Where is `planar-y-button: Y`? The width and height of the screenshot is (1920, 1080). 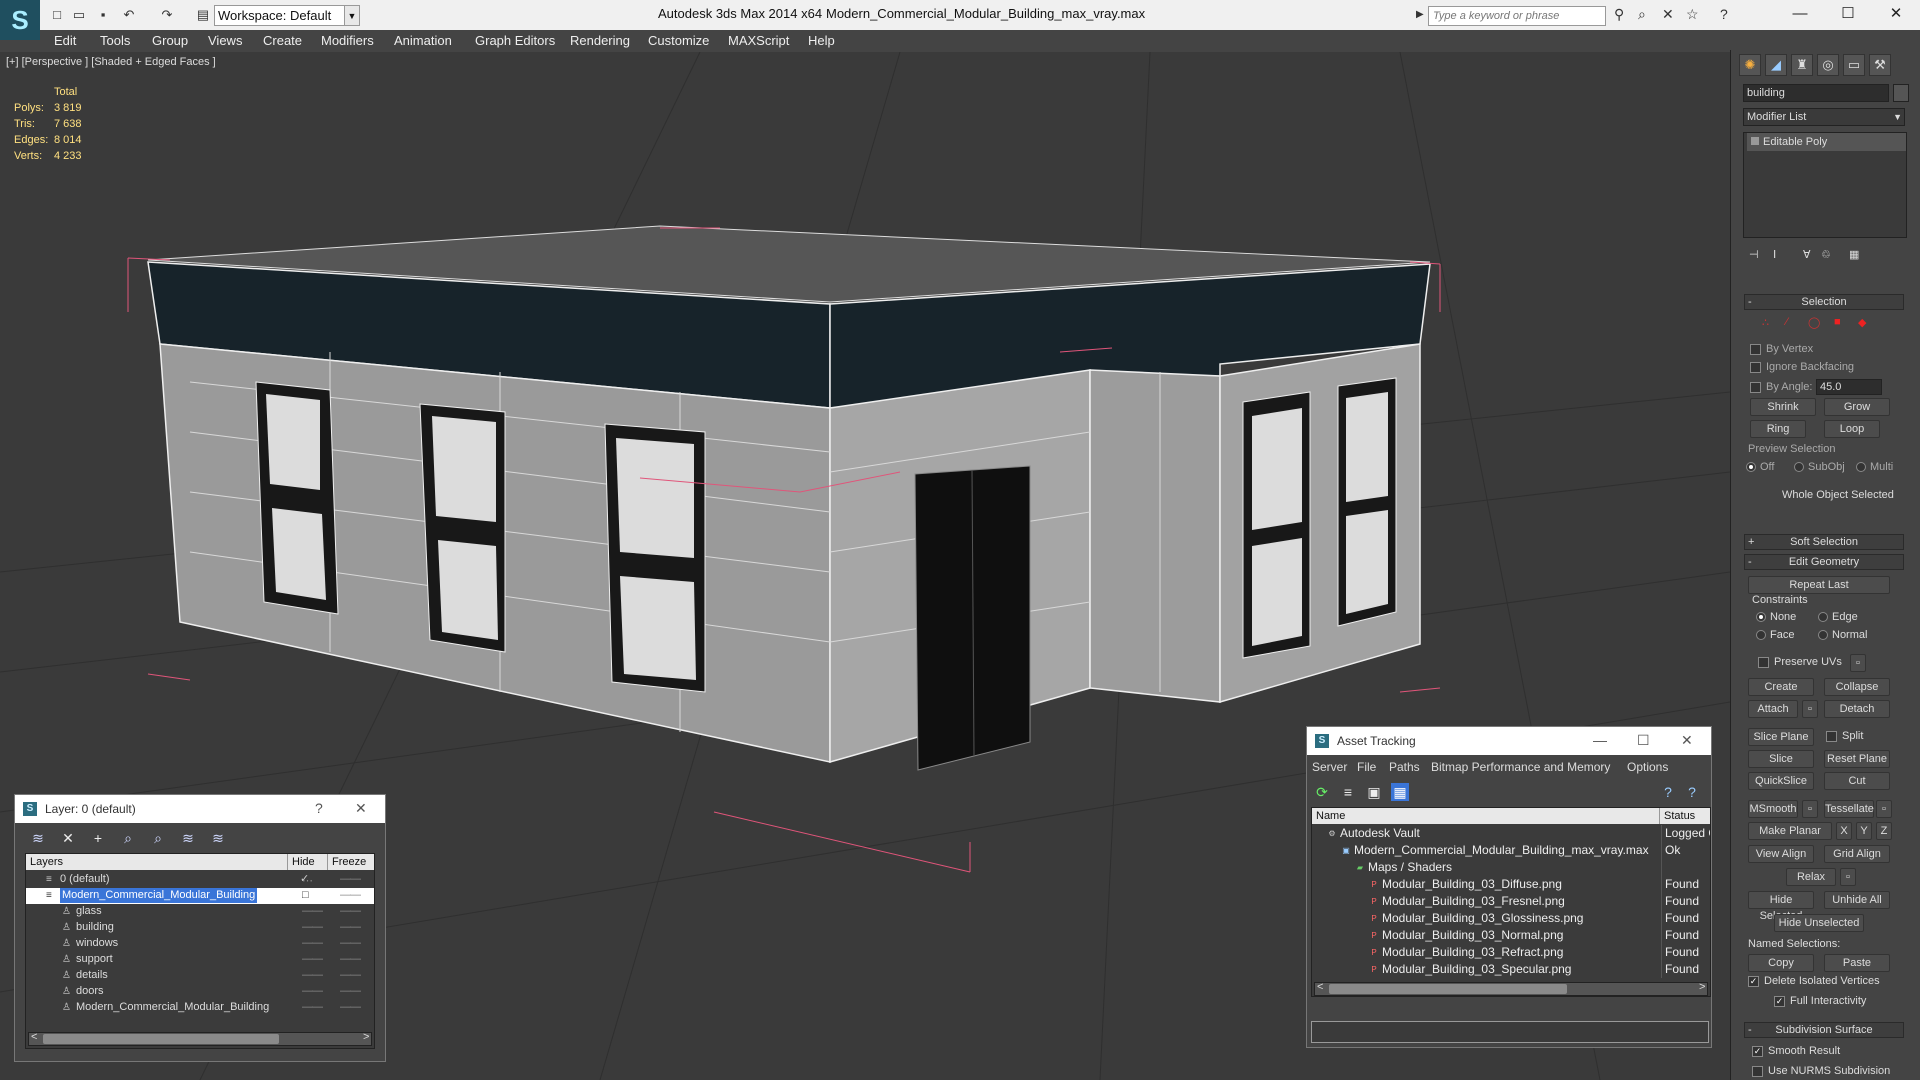 planar-y-button: Y is located at coordinates (1864, 831).